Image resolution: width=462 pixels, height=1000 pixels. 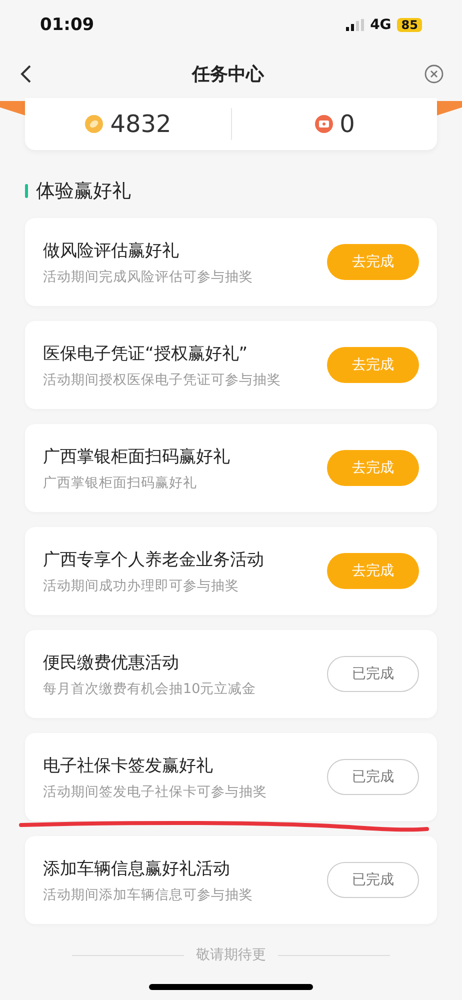 I want to click on battery-level: 85, so click(x=409, y=25).